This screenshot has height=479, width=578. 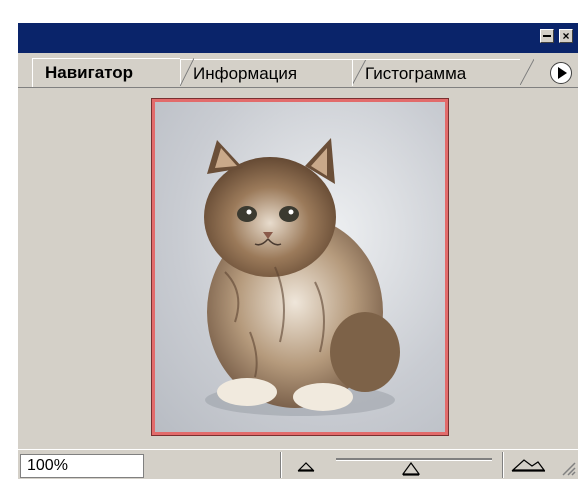 What do you see at coordinates (411, 469) in the screenshot?
I see `zoom-slider-thumb` at bounding box center [411, 469].